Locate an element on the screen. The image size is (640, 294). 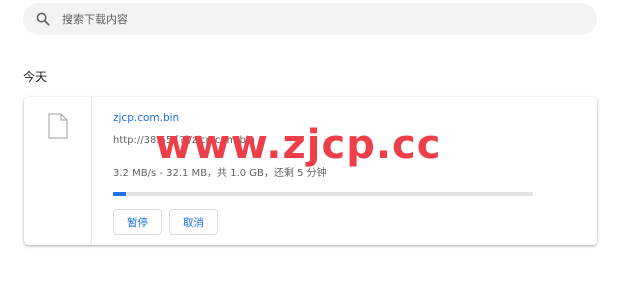
cancel-button: 取消 is located at coordinates (193, 222).